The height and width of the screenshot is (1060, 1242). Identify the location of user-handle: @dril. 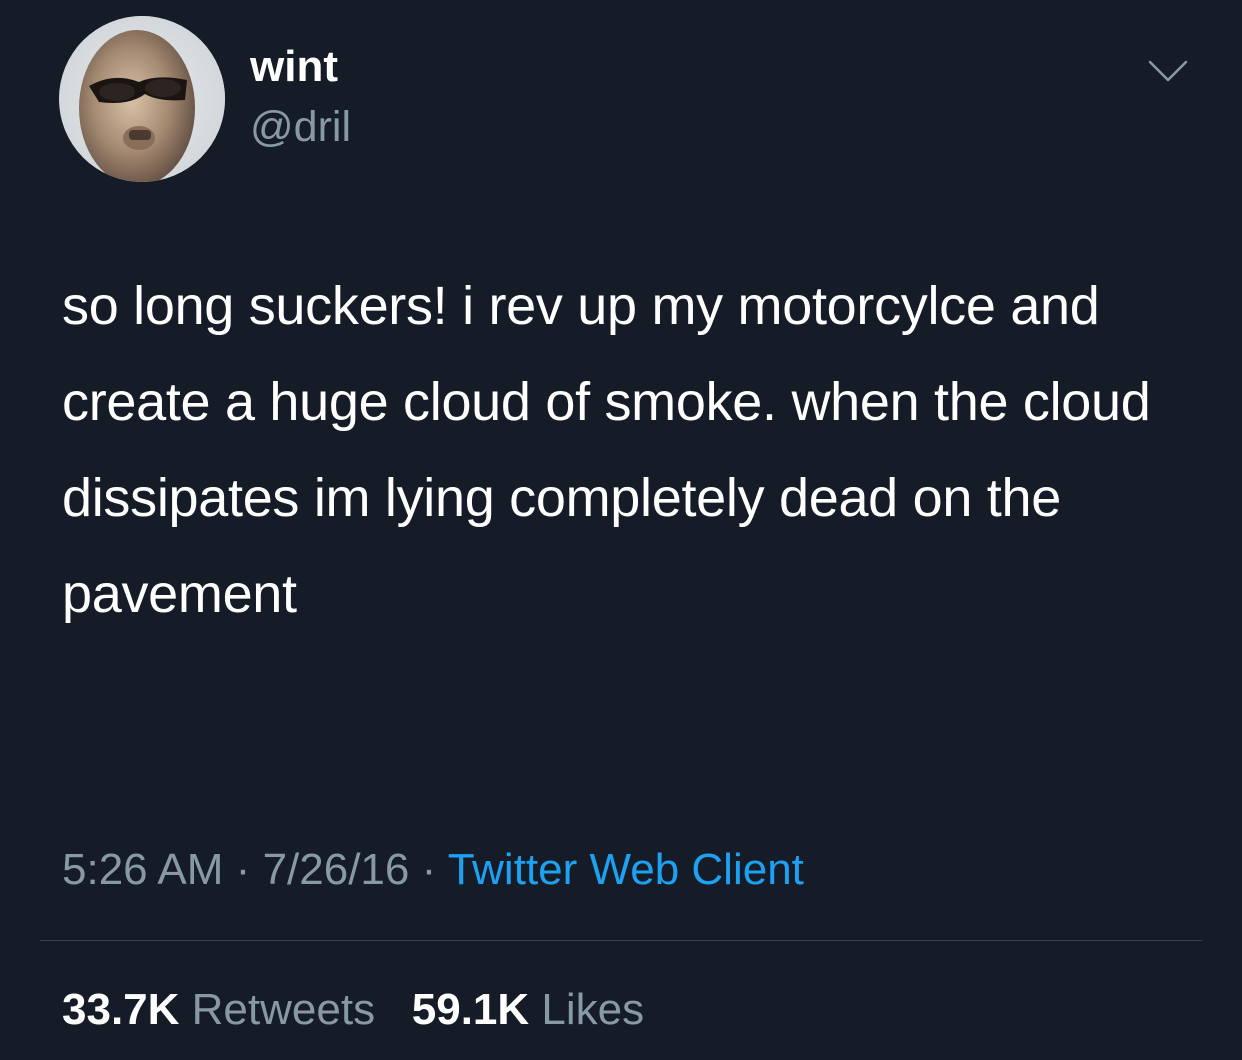
(300, 127).